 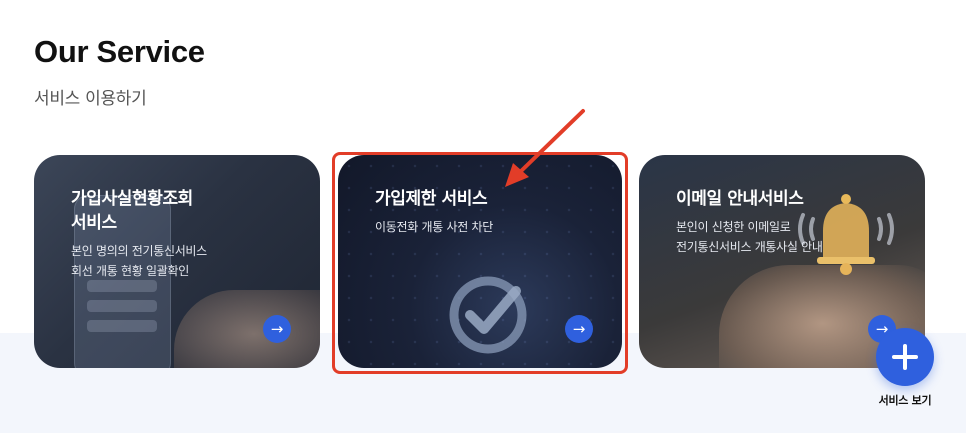 I want to click on page-title: Our Service, so click(x=119, y=51).